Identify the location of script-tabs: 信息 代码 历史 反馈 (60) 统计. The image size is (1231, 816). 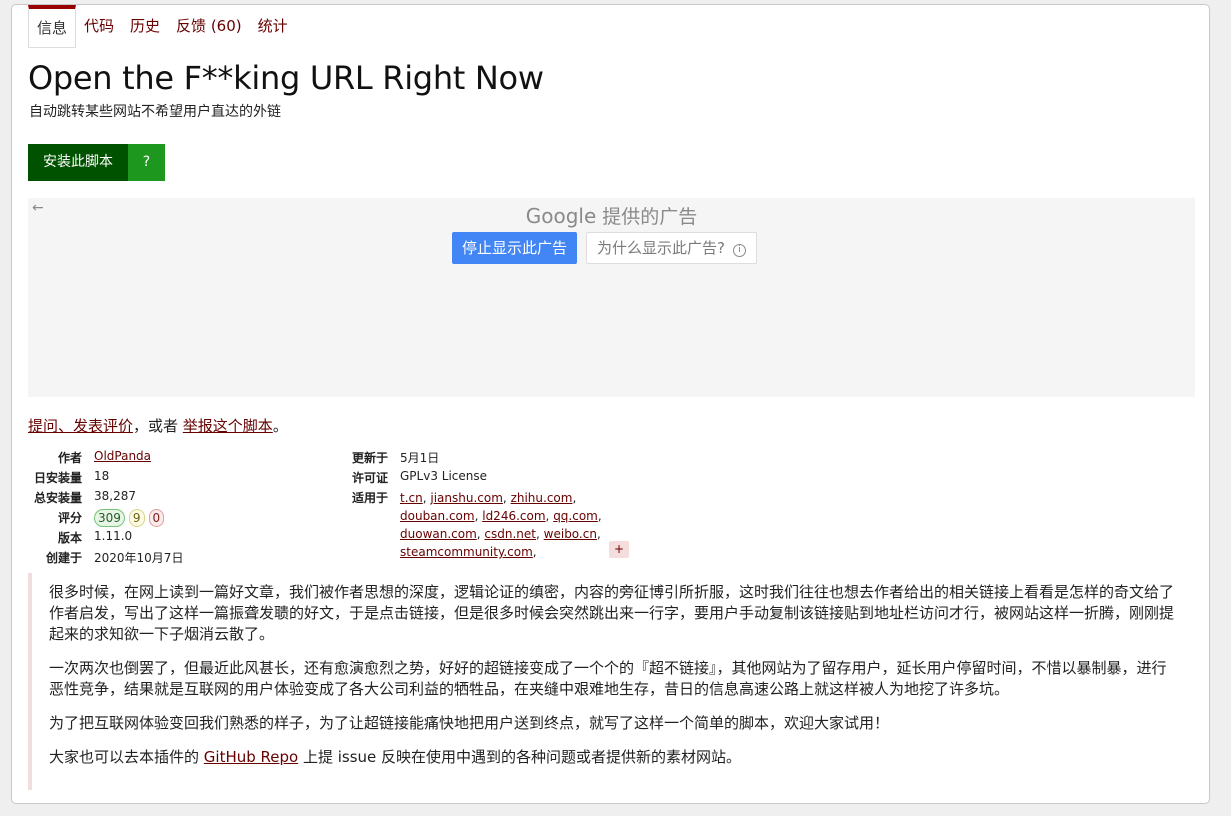
(162, 26).